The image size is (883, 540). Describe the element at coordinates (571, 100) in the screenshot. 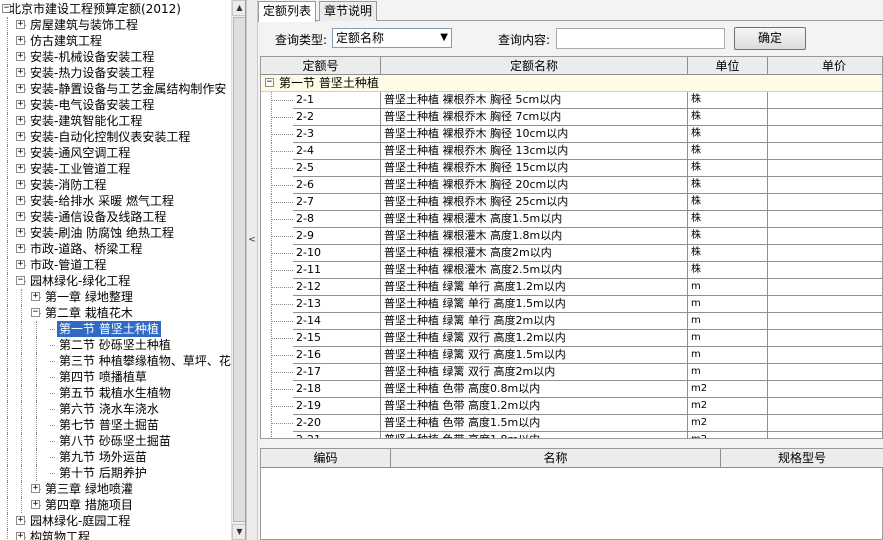

I see `table-row: 2-1 普坚土种植 裸根乔木 胸径 5cm以内株` at that location.